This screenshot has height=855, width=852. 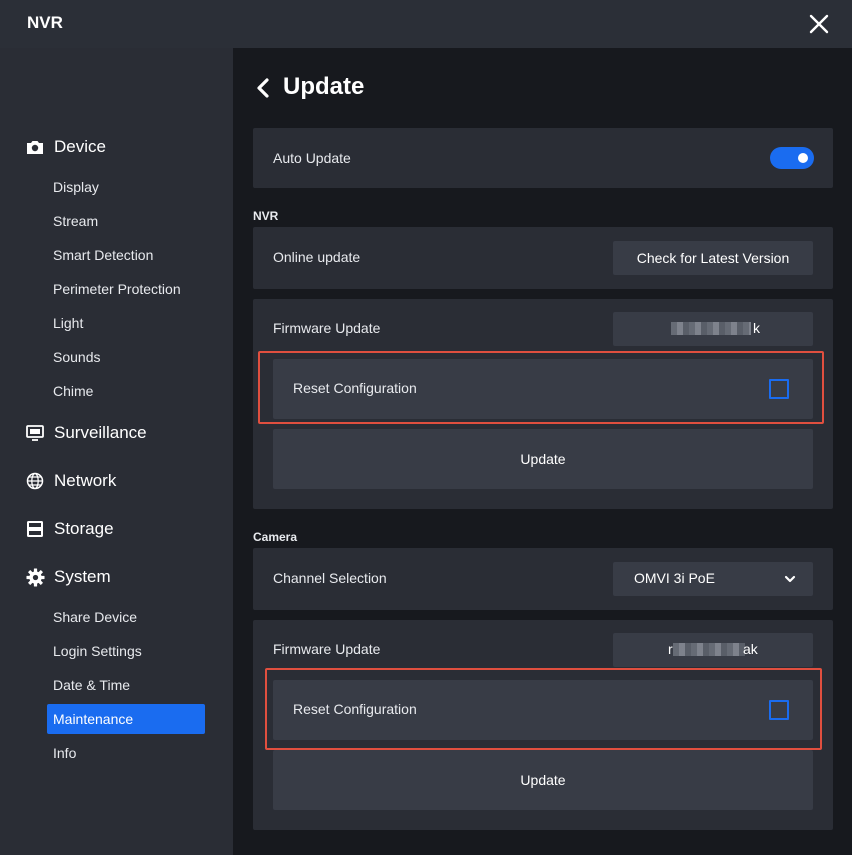 I want to click on sidebar-item-stream: Stream, so click(x=126, y=221).